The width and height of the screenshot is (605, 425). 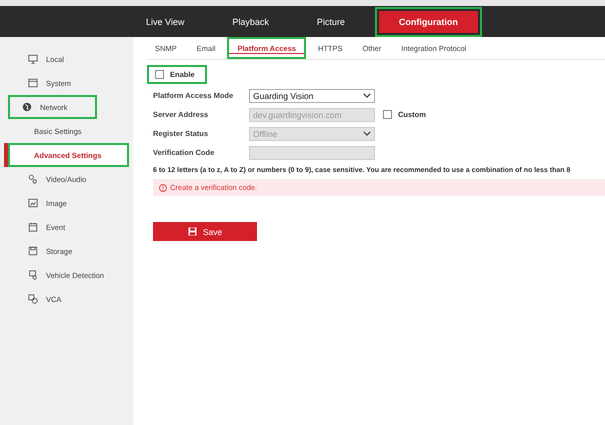 What do you see at coordinates (33, 83) in the screenshot?
I see `window-icon` at bounding box center [33, 83].